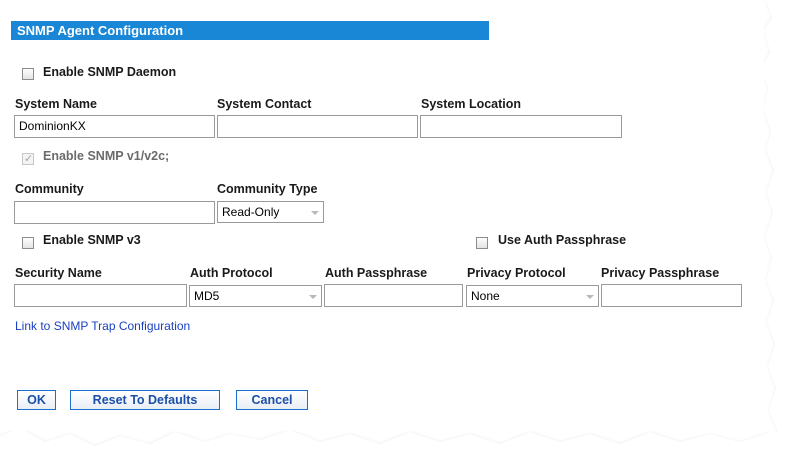 The image size is (801, 456). Describe the element at coordinates (671, 295) in the screenshot. I see `privacy-passphrase-input` at that location.